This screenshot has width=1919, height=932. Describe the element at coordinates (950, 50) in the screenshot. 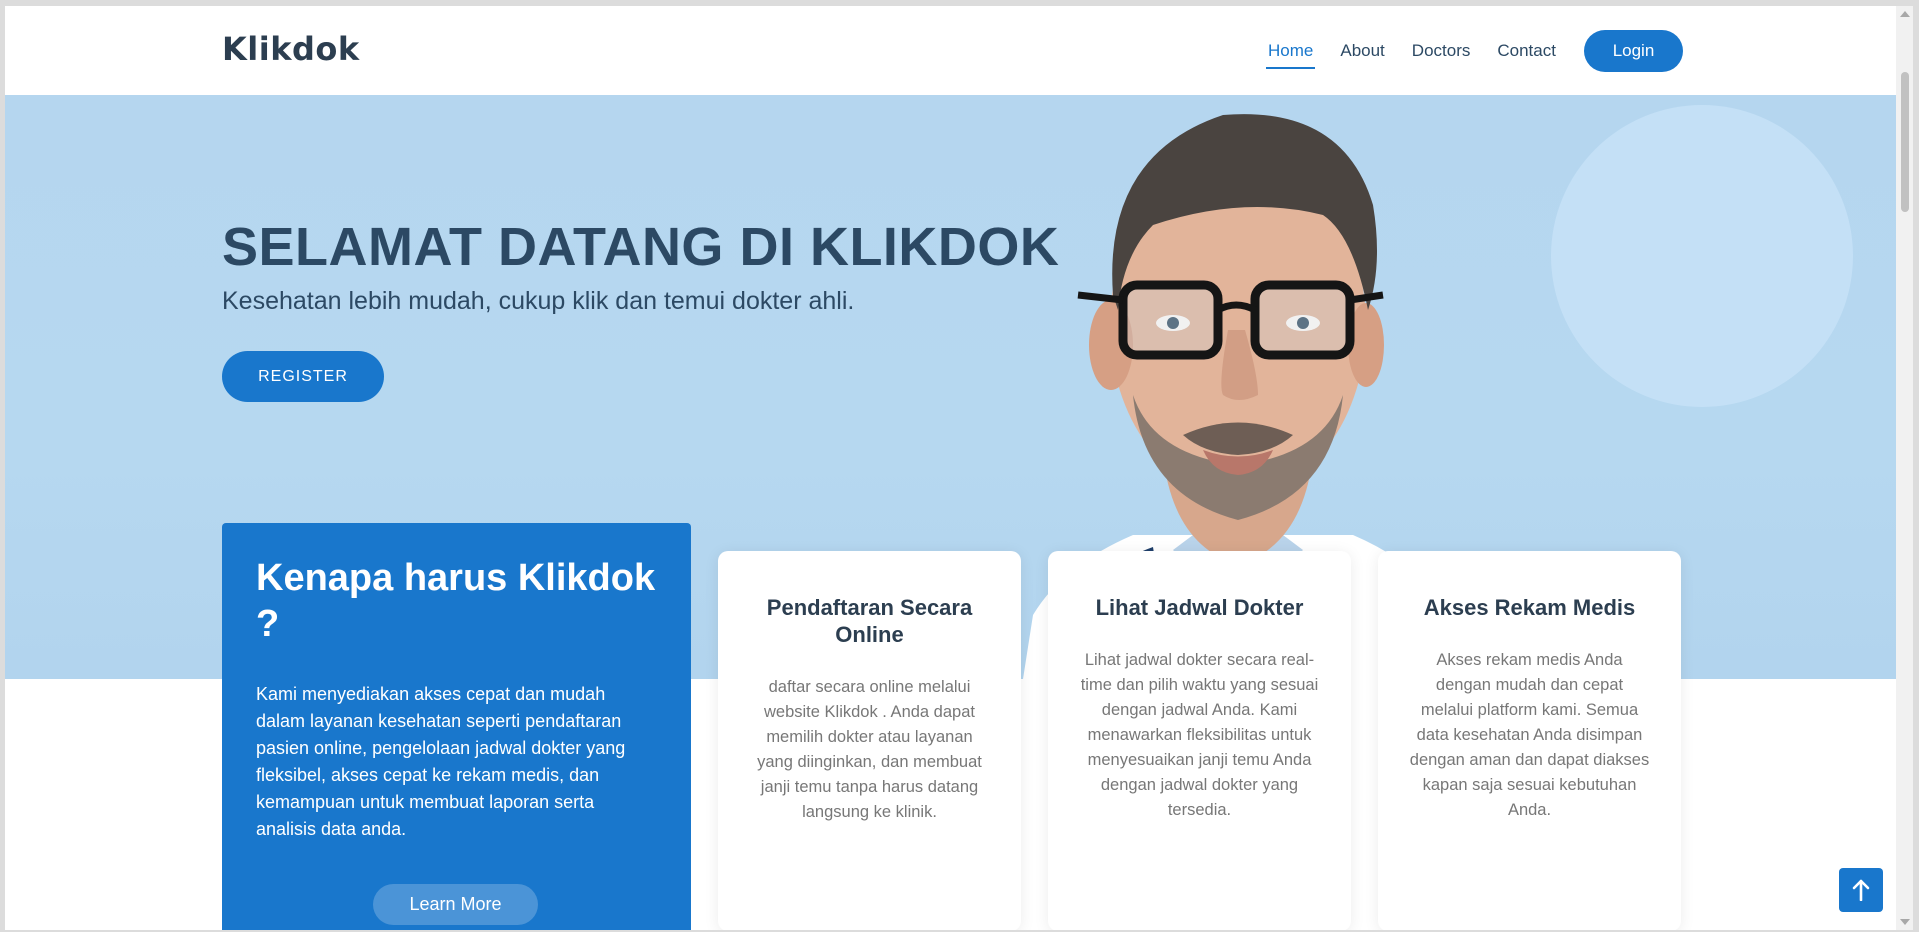

I see `site-header: Klikdok Home About Doctors Contact Login` at that location.